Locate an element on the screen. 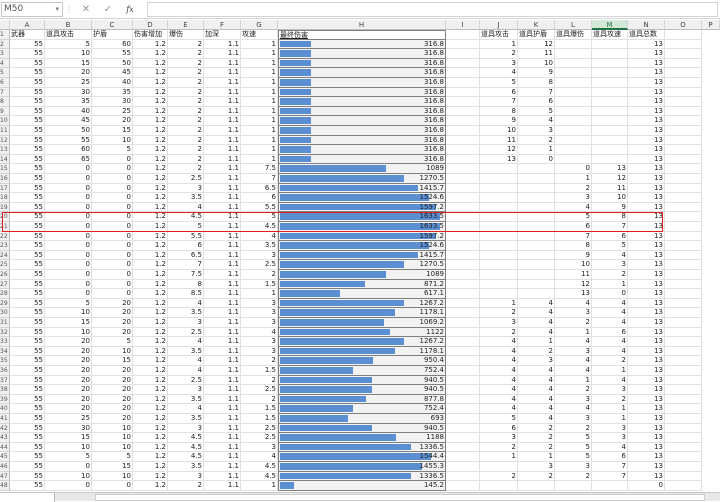  cell: 9 is located at coordinates (536, 73).